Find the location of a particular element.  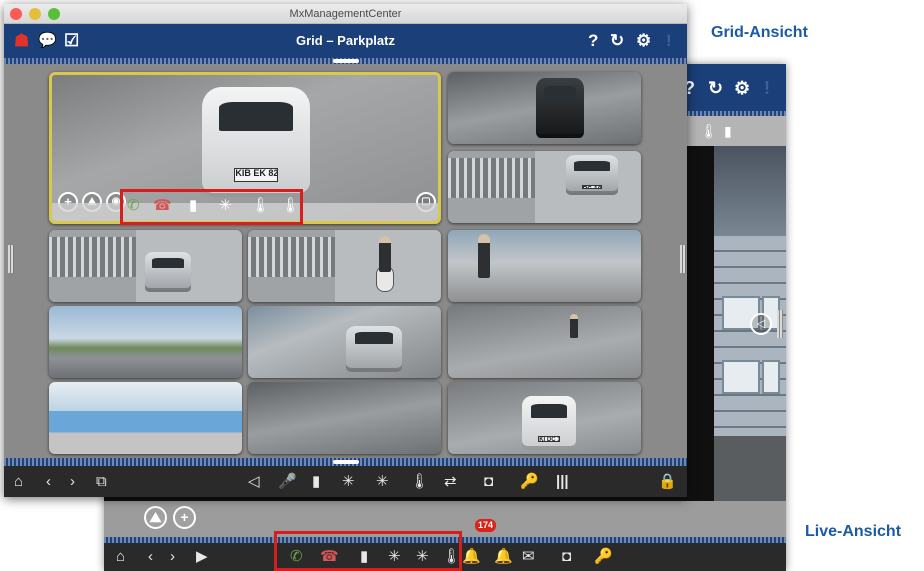

mail-icon: ✉ is located at coordinates (528, 557).